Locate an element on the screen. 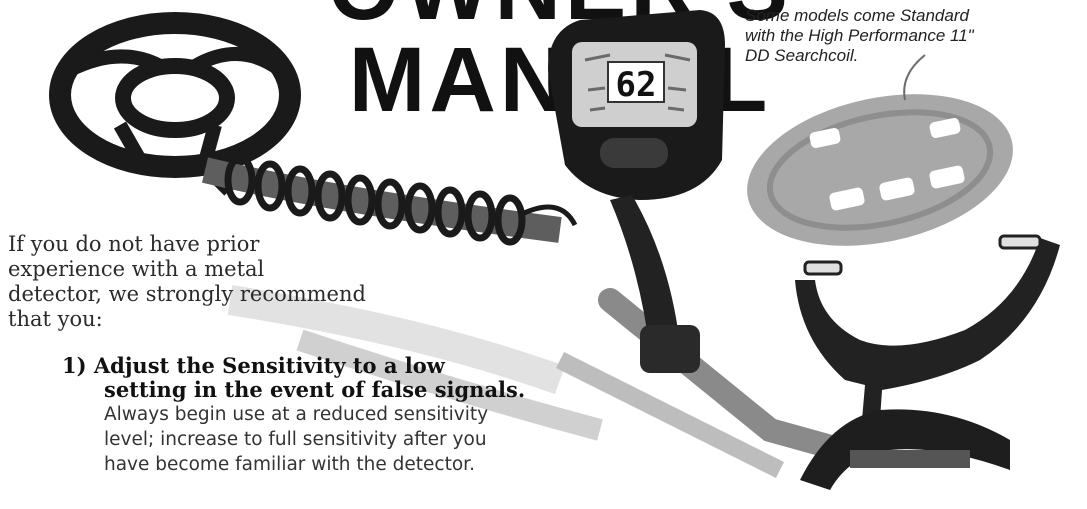  step-body-line: have become familiar with the detector. is located at coordinates (289, 464).